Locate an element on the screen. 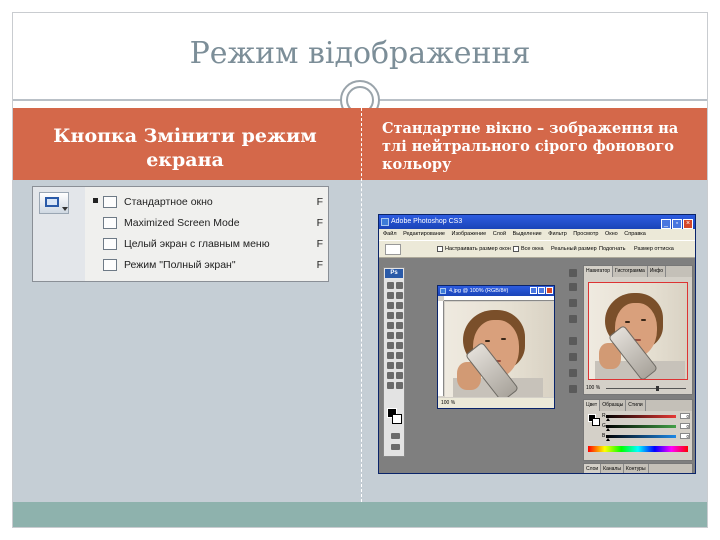  dock-tool-presets-icon is located at coordinates (573, 357).